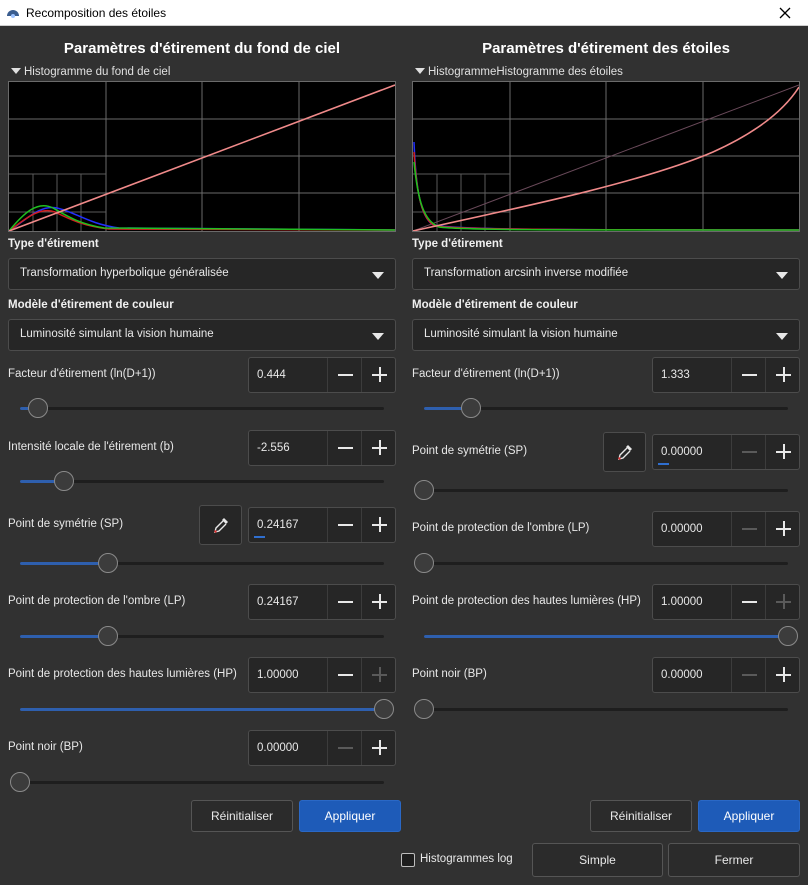 The height and width of the screenshot is (885, 808). Describe the element at coordinates (322, 448) in the screenshot. I see `left-local-intensity-spinbox: -2.556` at that location.